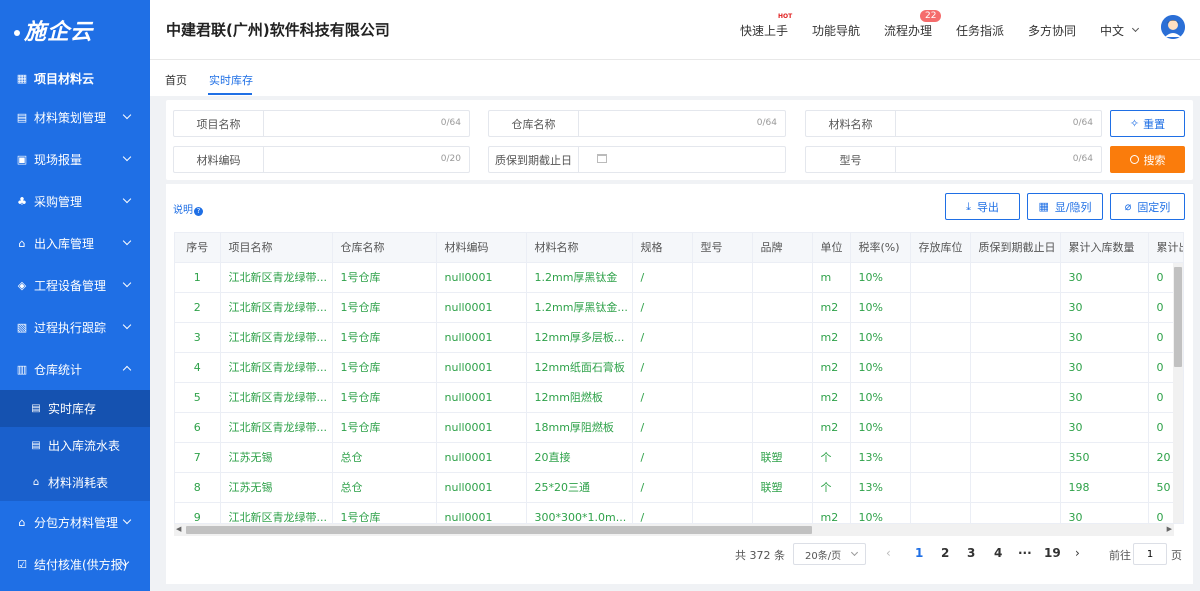 This screenshot has width=1200, height=591. I want to click on column-header: 税率(%), so click(880, 248).